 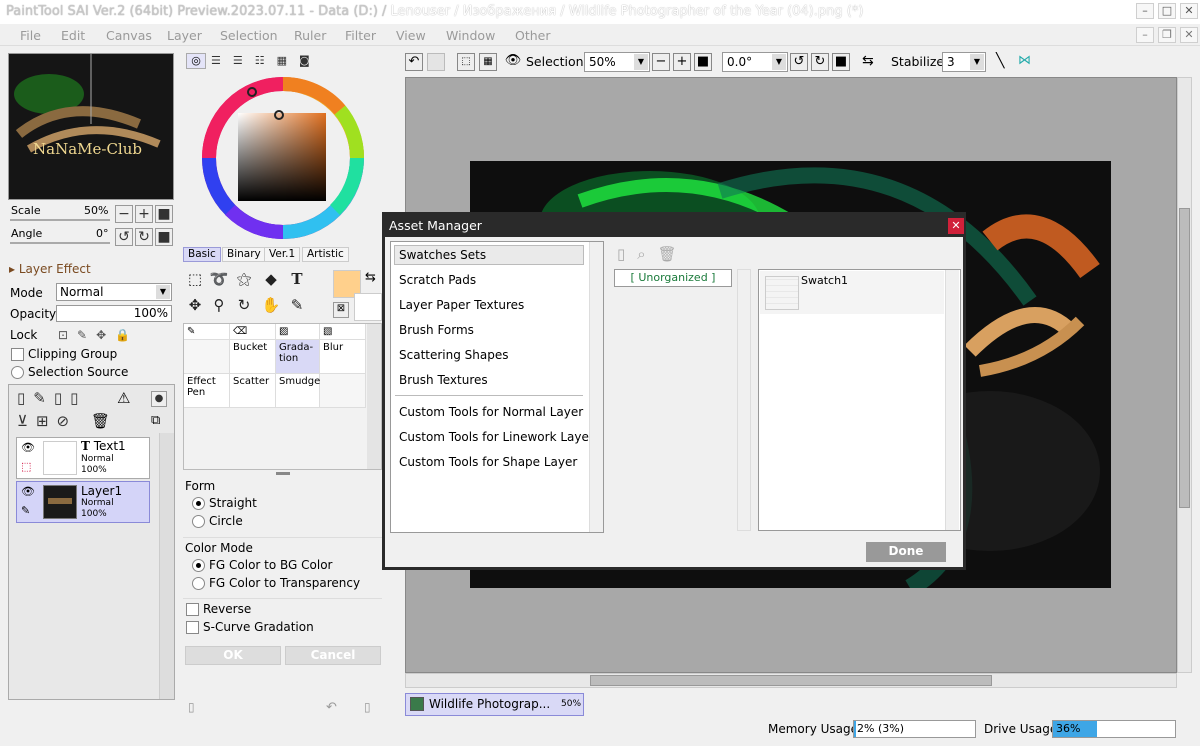 I want to click on angle-slider, so click(x=60, y=243).